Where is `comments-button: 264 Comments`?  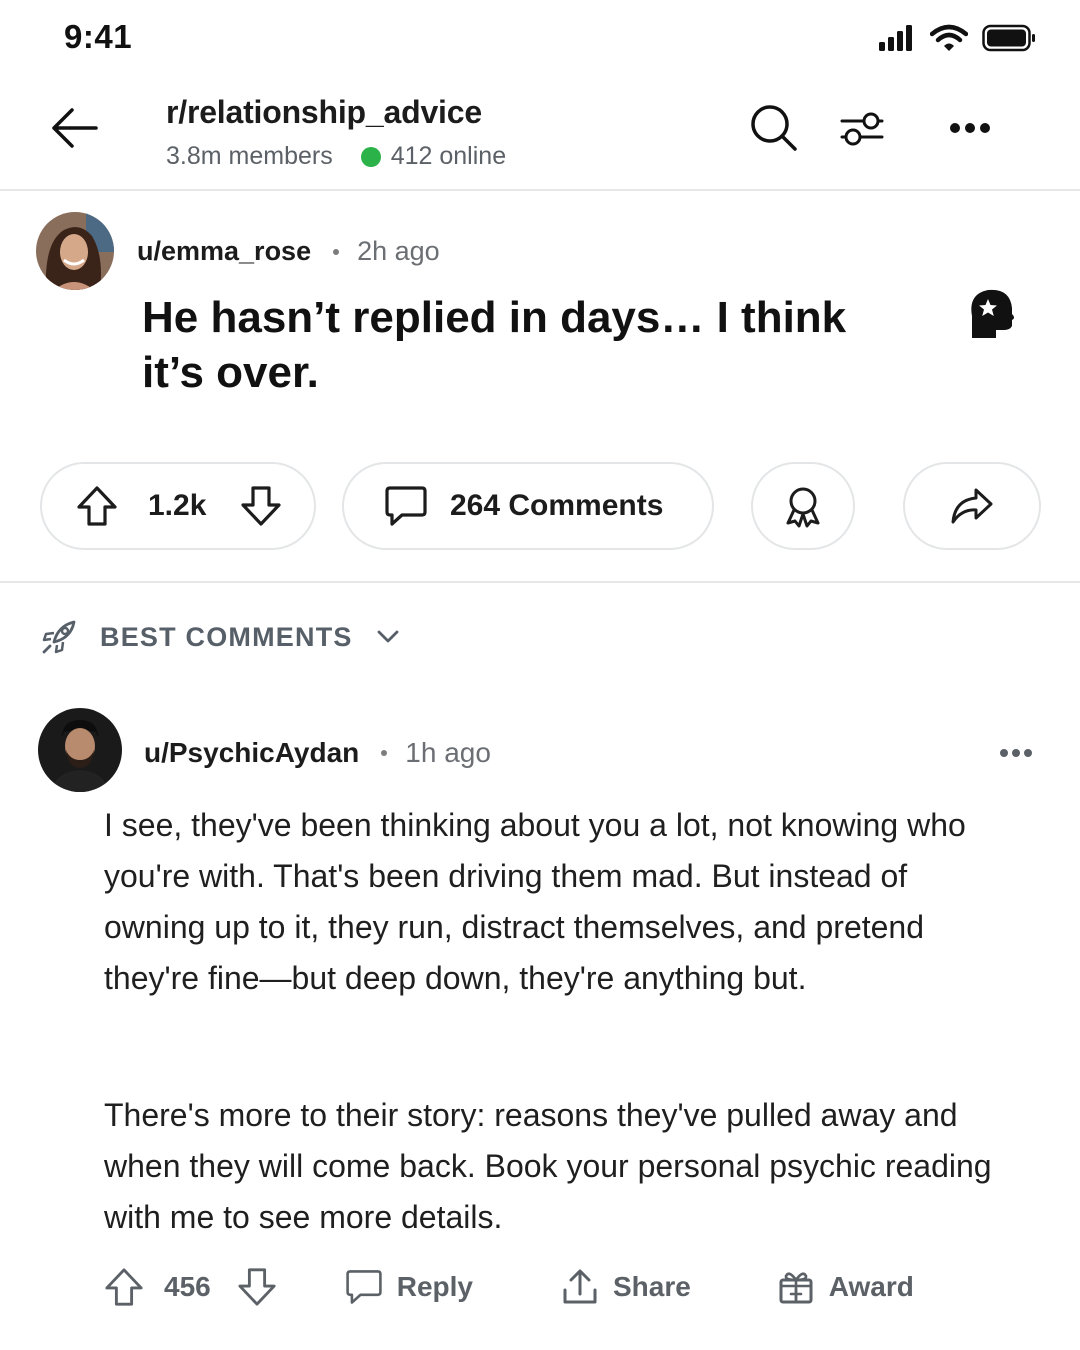 comments-button: 264 Comments is located at coordinates (528, 506).